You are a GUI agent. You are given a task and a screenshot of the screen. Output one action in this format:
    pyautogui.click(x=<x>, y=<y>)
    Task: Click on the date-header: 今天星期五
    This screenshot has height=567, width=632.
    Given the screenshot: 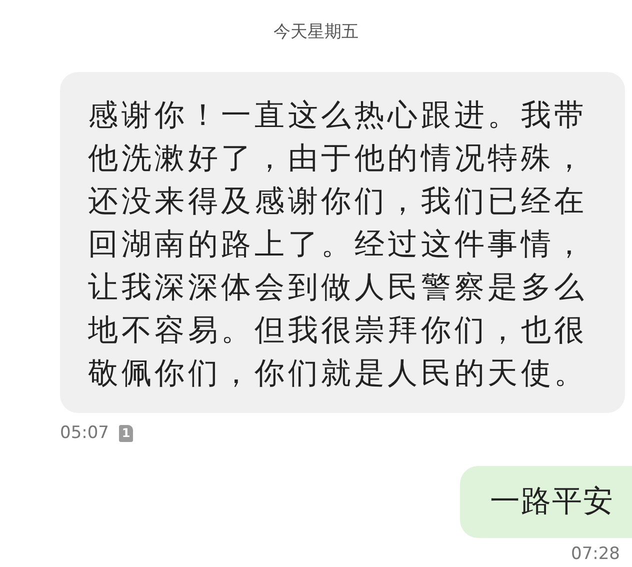 What is the action you would take?
    pyautogui.click(x=316, y=32)
    